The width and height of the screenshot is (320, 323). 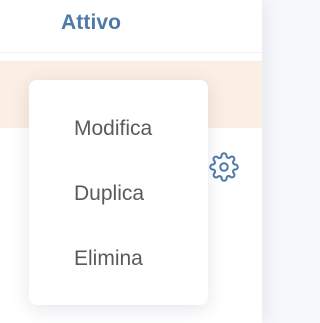 I want to click on menu-item-modifica: Modifica, so click(x=113, y=129).